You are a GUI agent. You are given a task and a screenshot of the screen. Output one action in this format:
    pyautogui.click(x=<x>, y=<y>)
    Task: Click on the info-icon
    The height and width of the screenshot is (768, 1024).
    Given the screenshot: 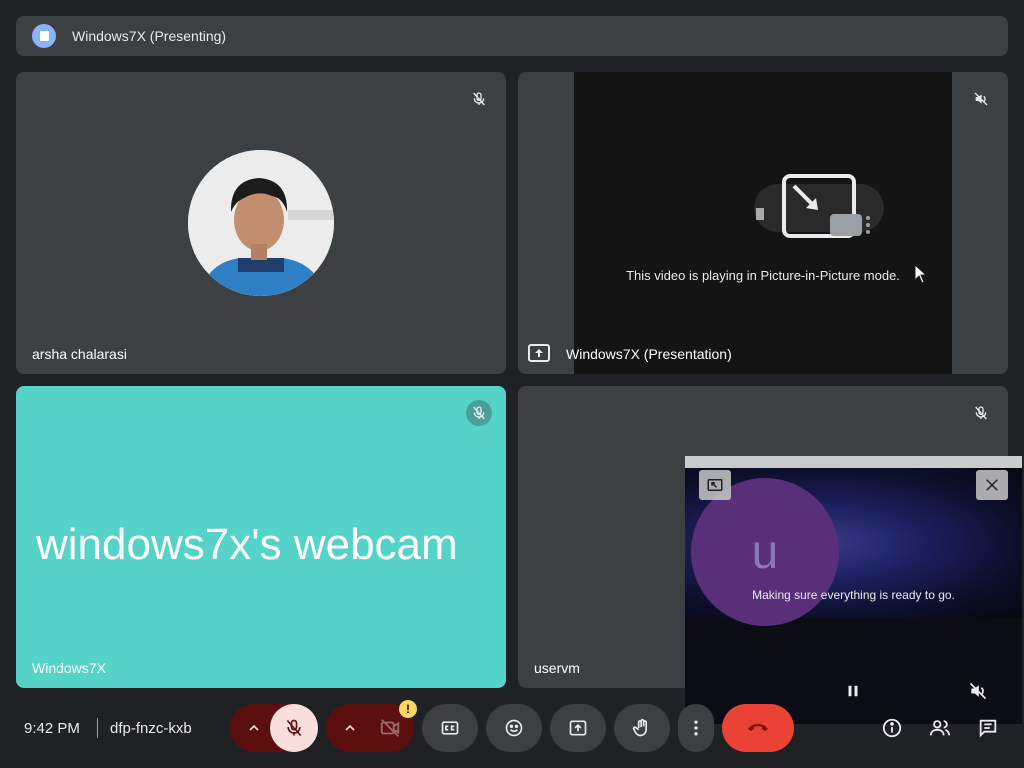 What is the action you would take?
    pyautogui.click(x=892, y=728)
    